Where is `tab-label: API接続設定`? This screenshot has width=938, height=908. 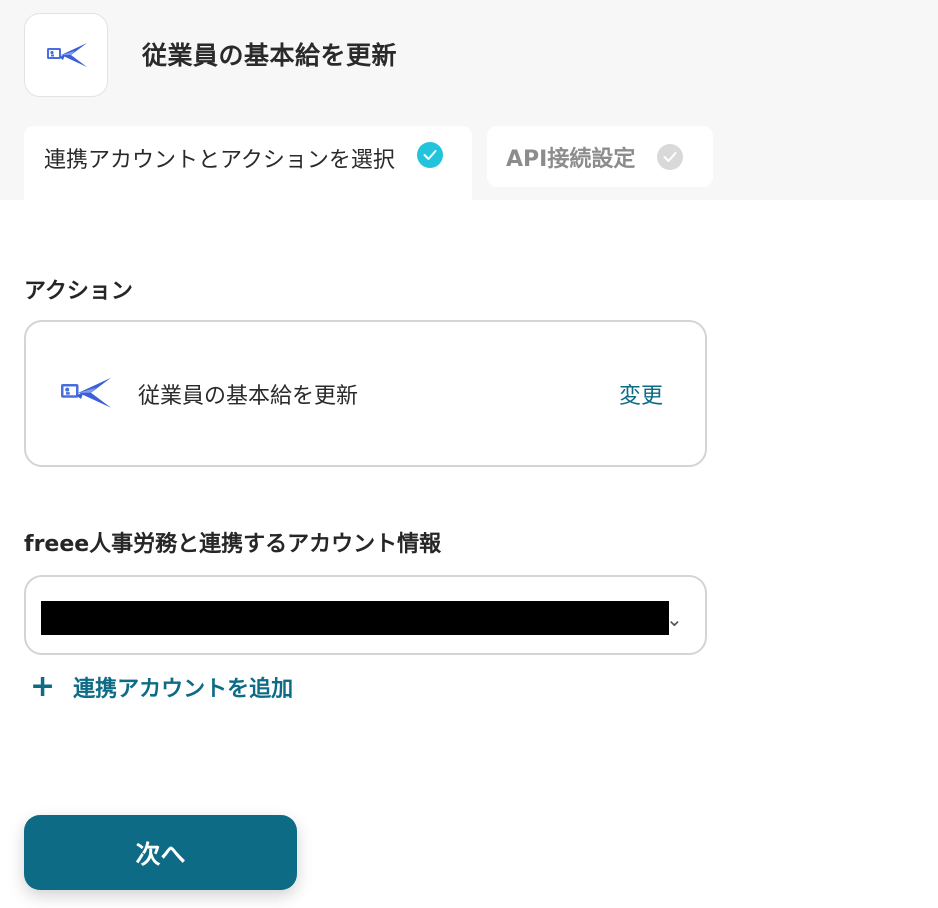
tab-label: API接続設定 is located at coordinates (571, 159).